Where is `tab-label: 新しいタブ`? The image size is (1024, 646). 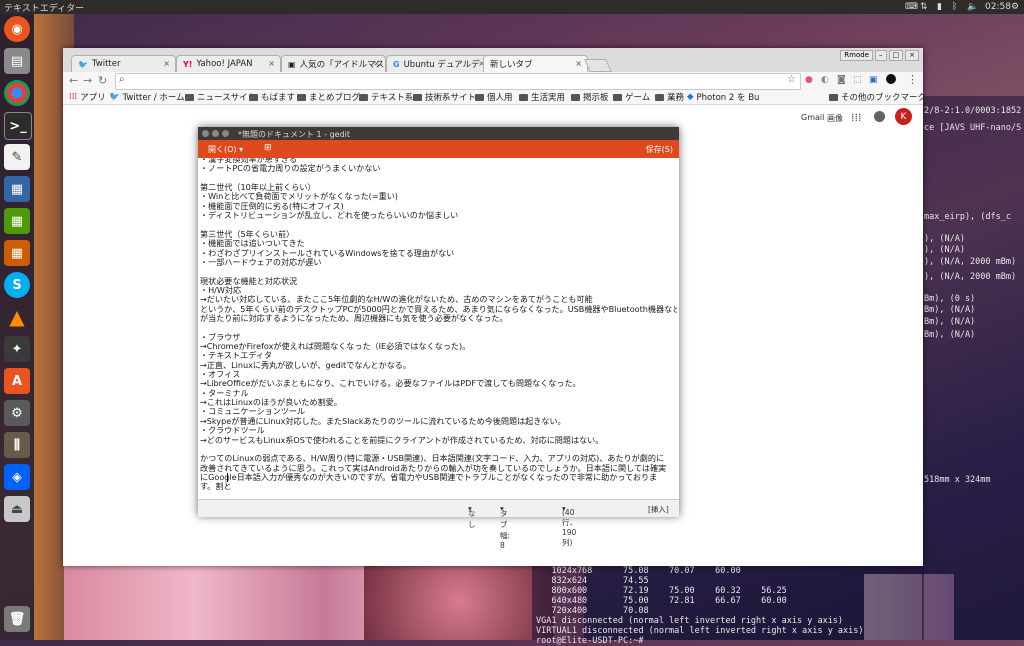 tab-label: 新しいタブ is located at coordinates (511, 65).